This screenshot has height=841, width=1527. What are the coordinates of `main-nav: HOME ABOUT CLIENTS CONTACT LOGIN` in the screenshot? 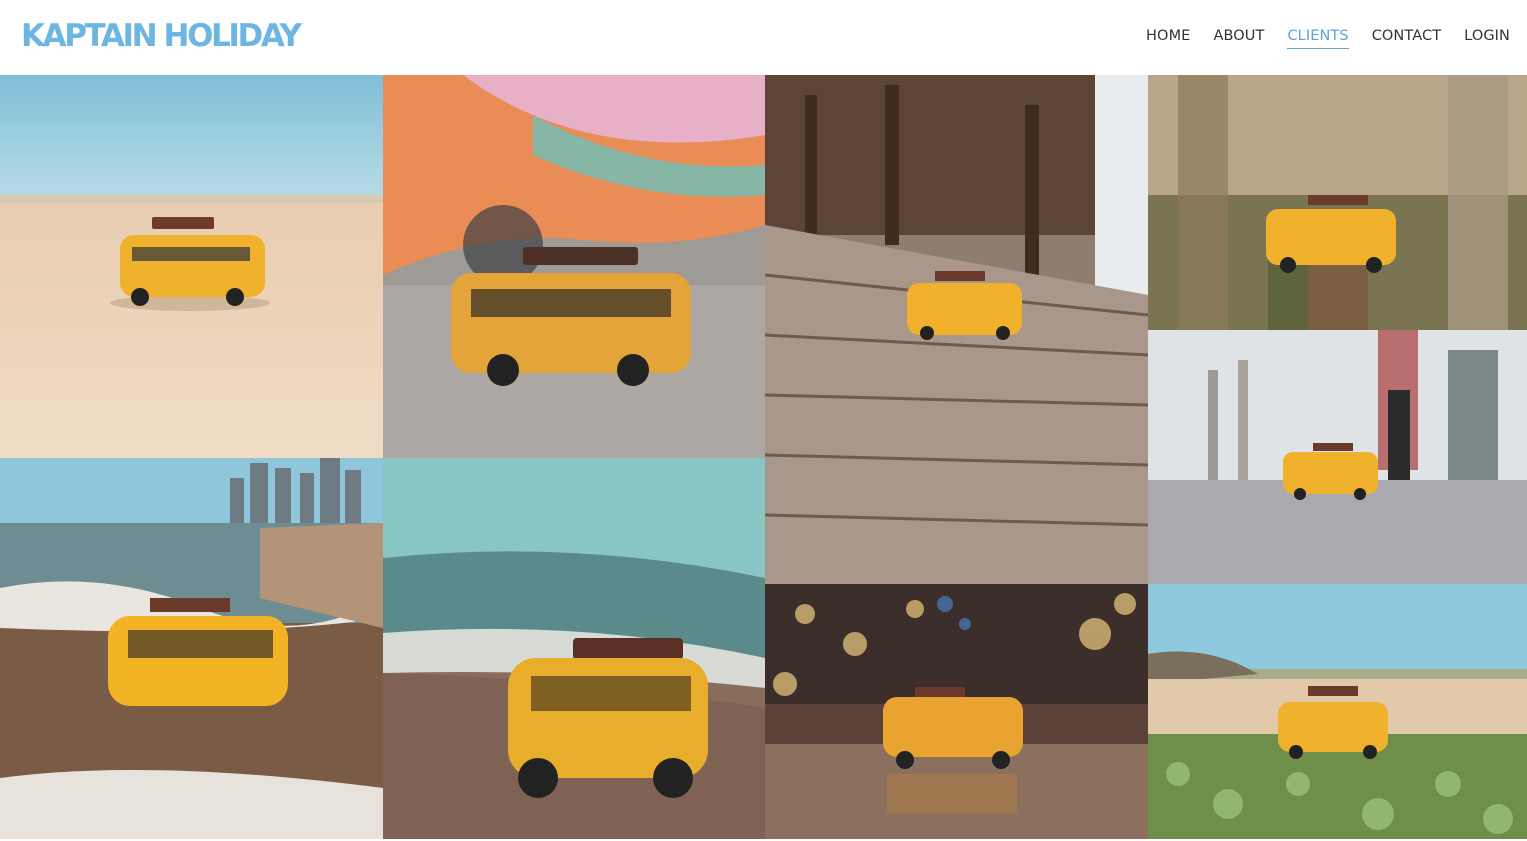 It's located at (1328, 37).